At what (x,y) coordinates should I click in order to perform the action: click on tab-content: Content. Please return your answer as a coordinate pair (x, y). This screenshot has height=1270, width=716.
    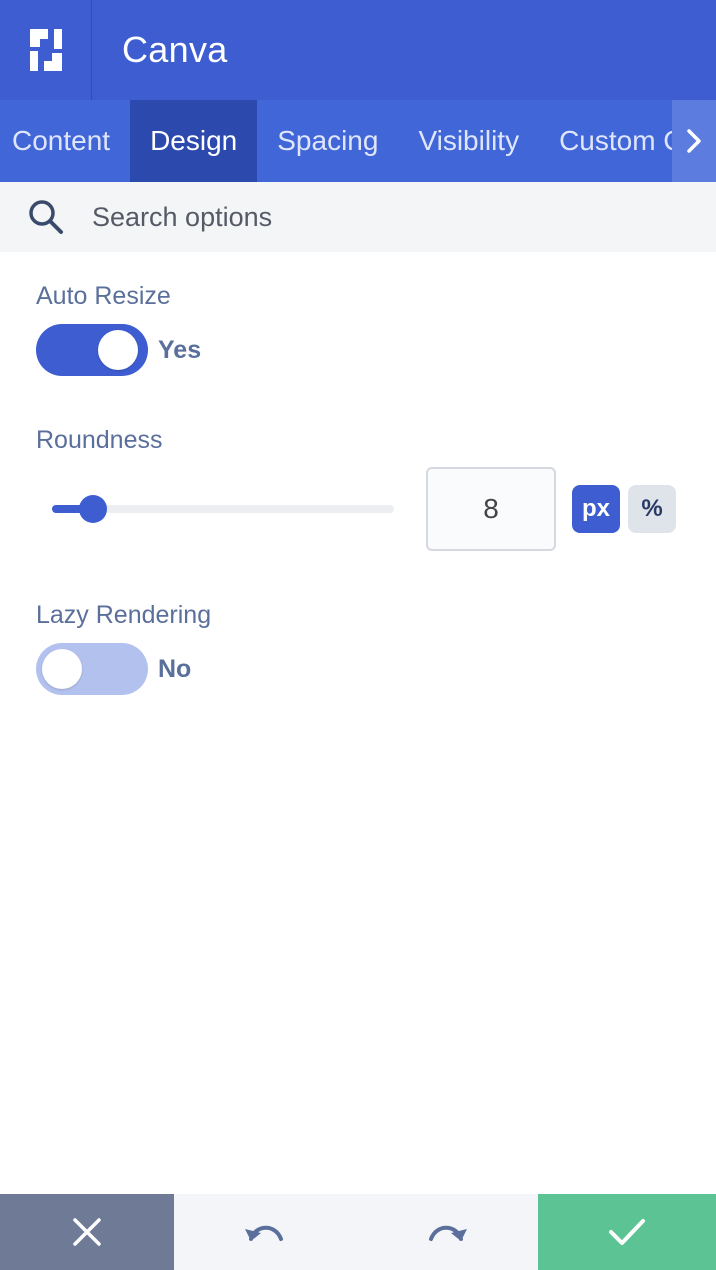
    Looking at the image, I should click on (65, 141).